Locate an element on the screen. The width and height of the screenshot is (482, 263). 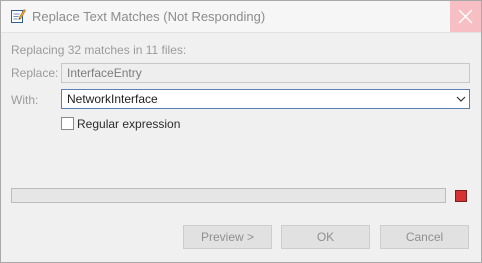
progress-bar is located at coordinates (228, 195).